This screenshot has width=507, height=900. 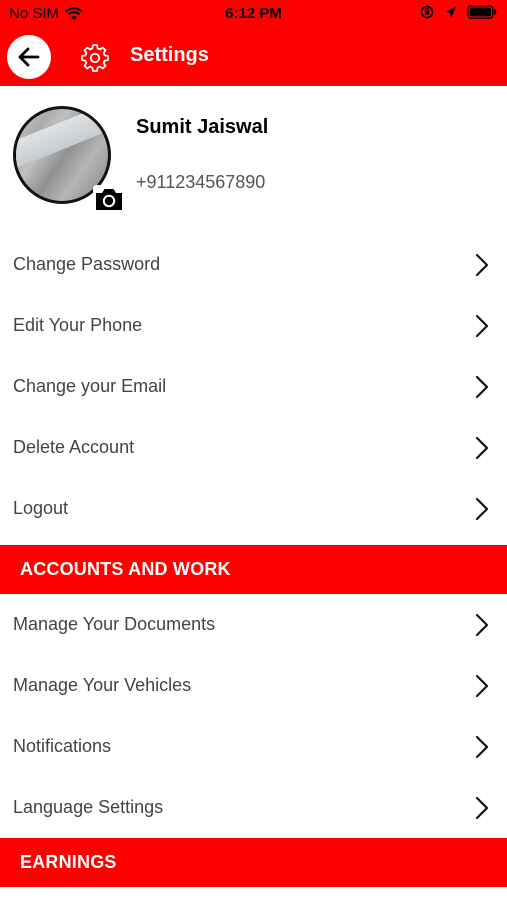 What do you see at coordinates (450, 12) in the screenshot?
I see `location-arrow-icon` at bounding box center [450, 12].